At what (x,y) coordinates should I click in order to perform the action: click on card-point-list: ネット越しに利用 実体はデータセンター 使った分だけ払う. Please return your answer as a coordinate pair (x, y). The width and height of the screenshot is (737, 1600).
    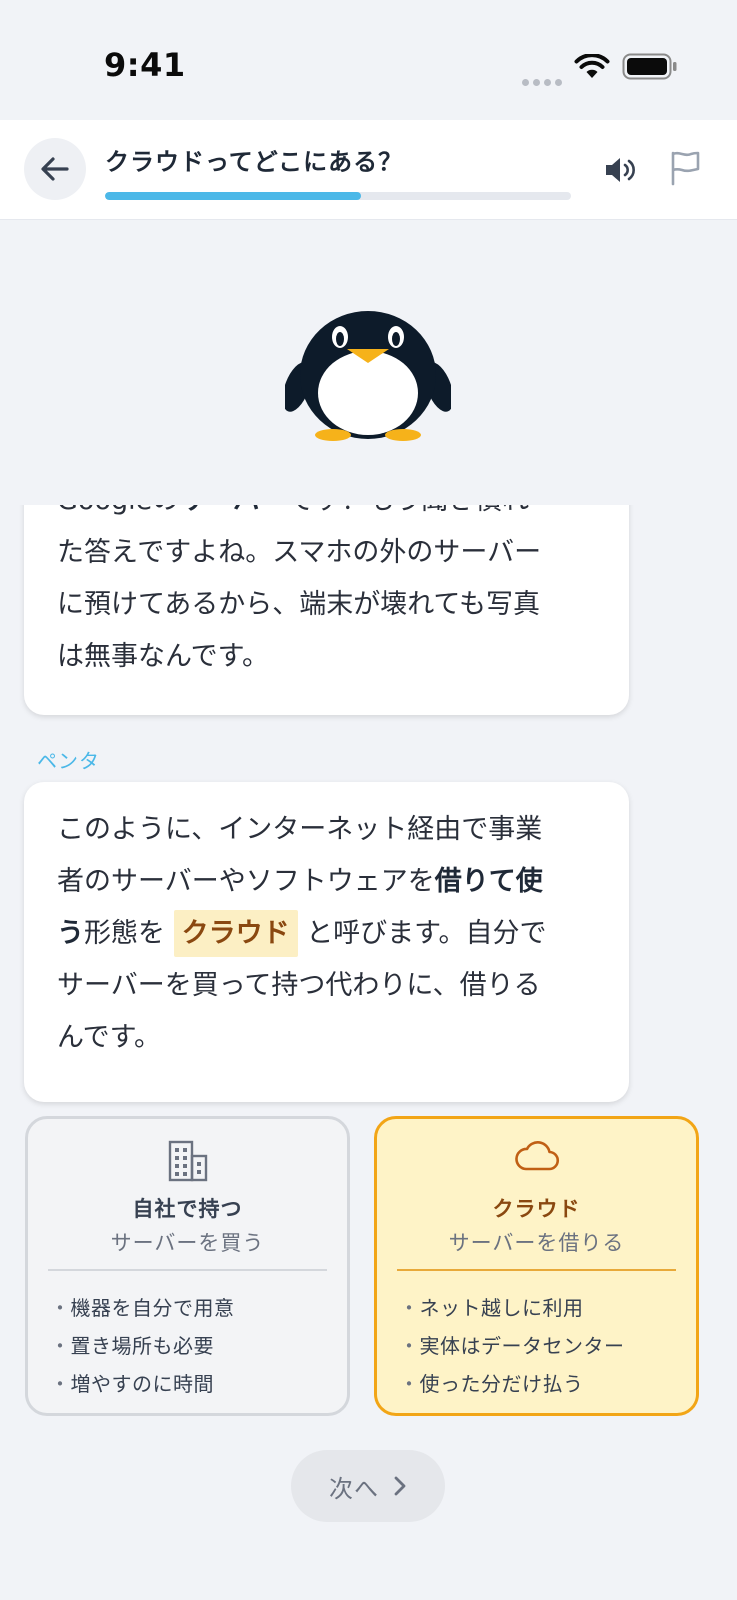
    Looking at the image, I should click on (512, 1346).